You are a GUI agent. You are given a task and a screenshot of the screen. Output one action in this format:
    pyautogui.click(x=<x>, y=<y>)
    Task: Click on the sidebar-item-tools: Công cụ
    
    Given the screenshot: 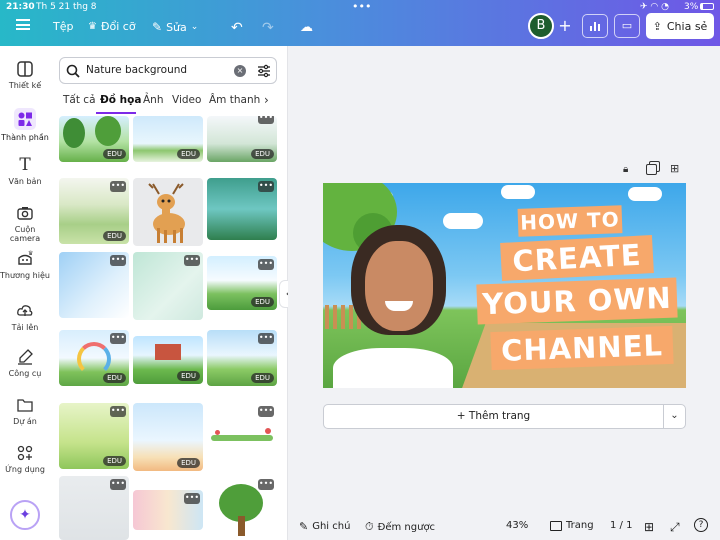 What is the action you would take?
    pyautogui.click(x=25, y=363)
    